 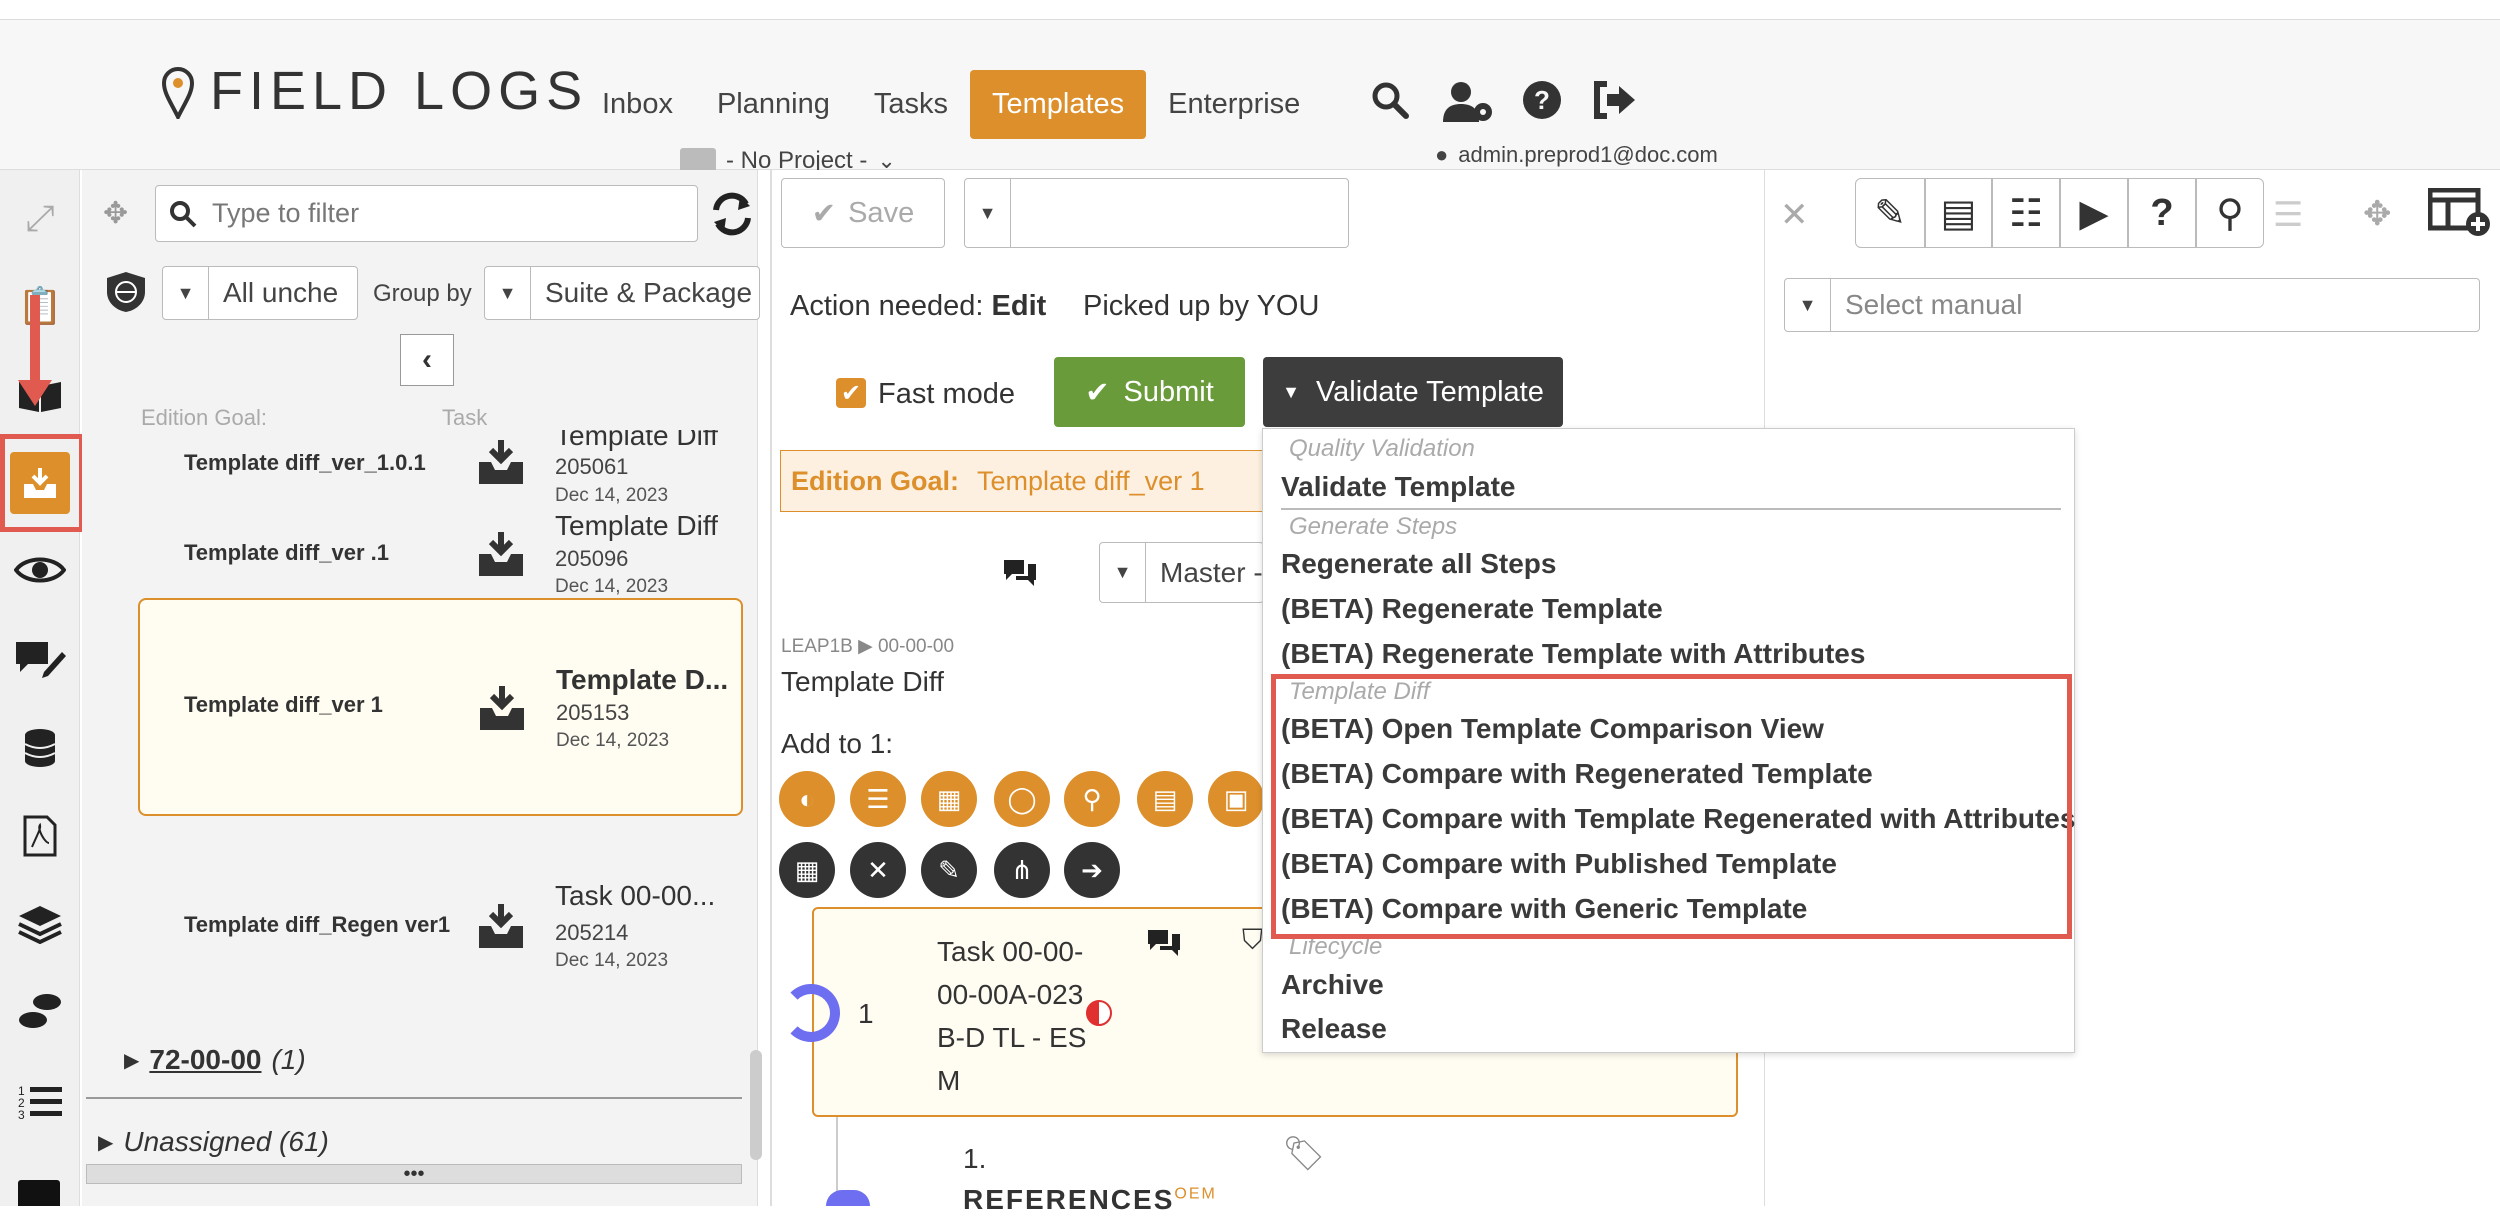 I want to click on close-icon: ✕, so click(x=1794, y=215).